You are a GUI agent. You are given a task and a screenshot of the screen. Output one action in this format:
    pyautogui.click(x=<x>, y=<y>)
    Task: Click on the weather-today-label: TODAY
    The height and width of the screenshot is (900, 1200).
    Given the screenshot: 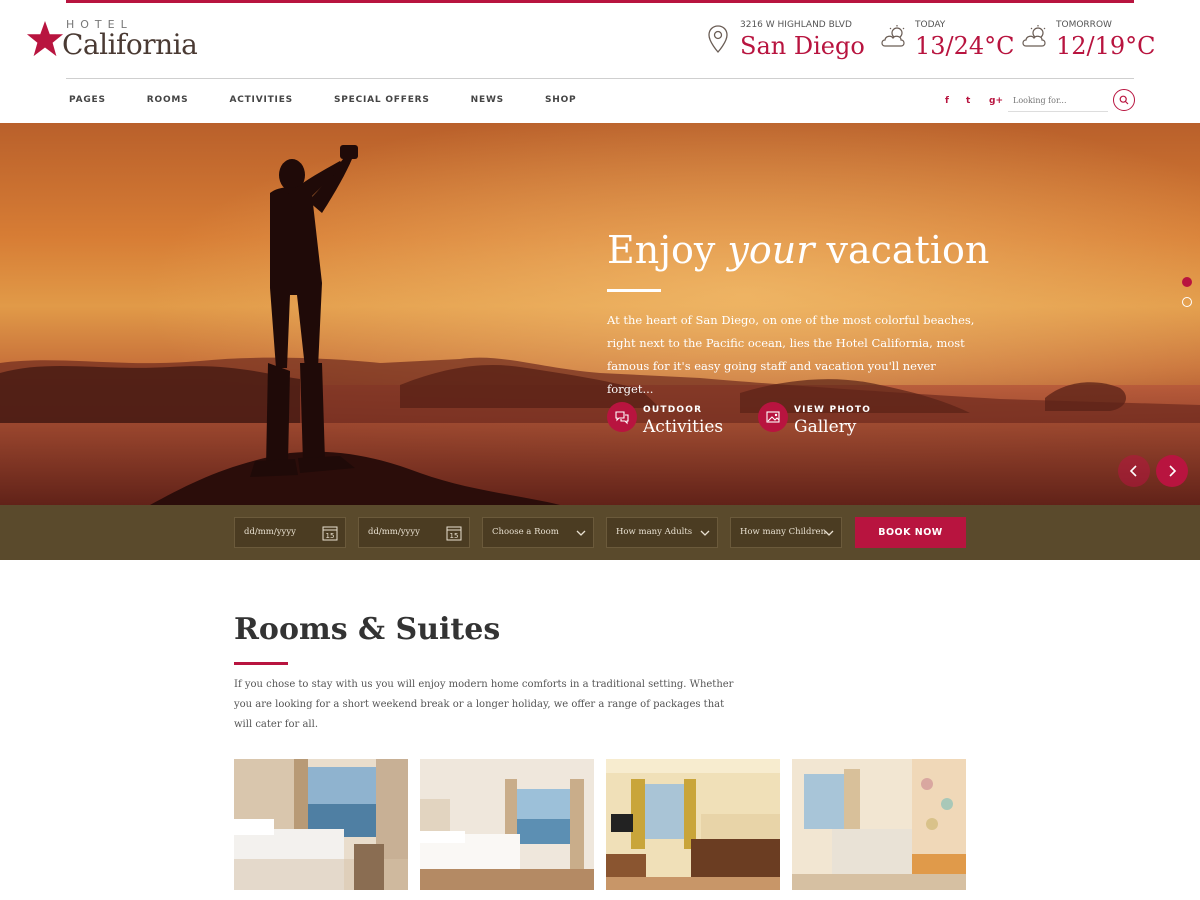 What is the action you would take?
    pyautogui.click(x=930, y=25)
    